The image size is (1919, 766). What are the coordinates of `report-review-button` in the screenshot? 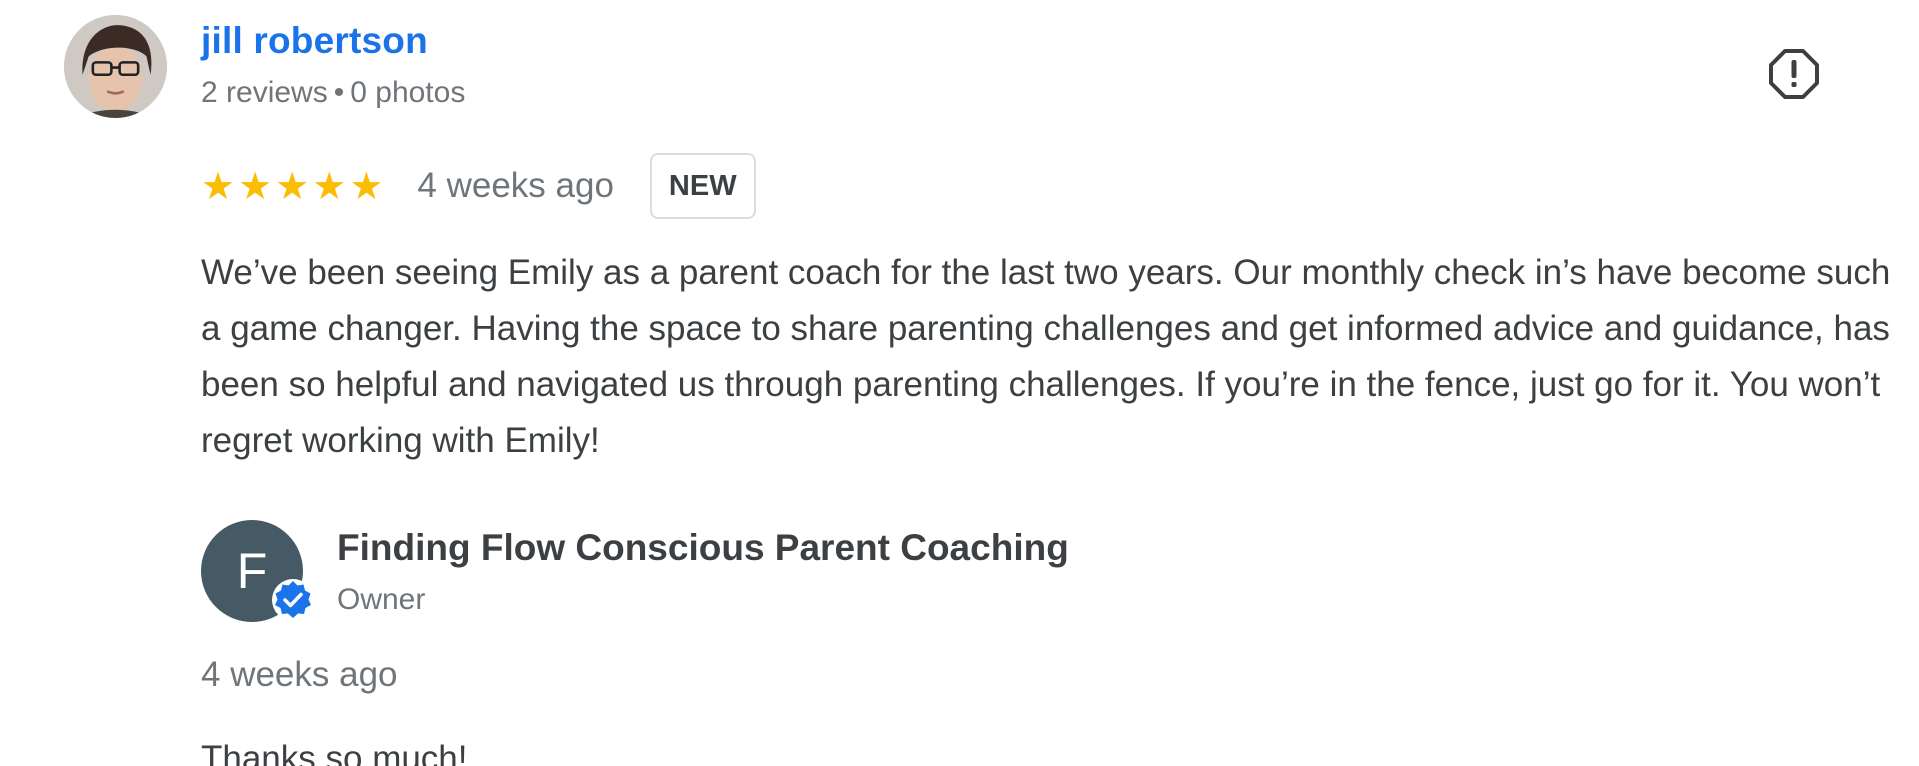 It's located at (1794, 74).